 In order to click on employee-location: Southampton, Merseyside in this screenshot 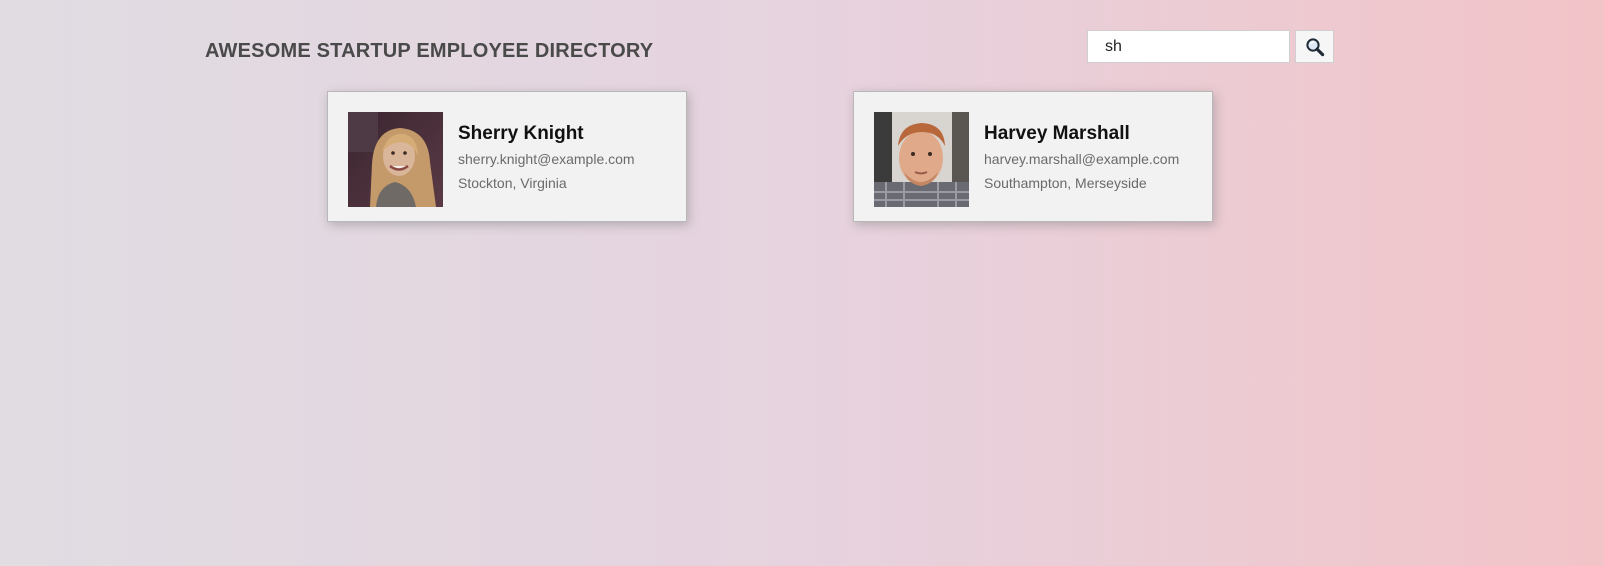, I will do `click(1065, 183)`.